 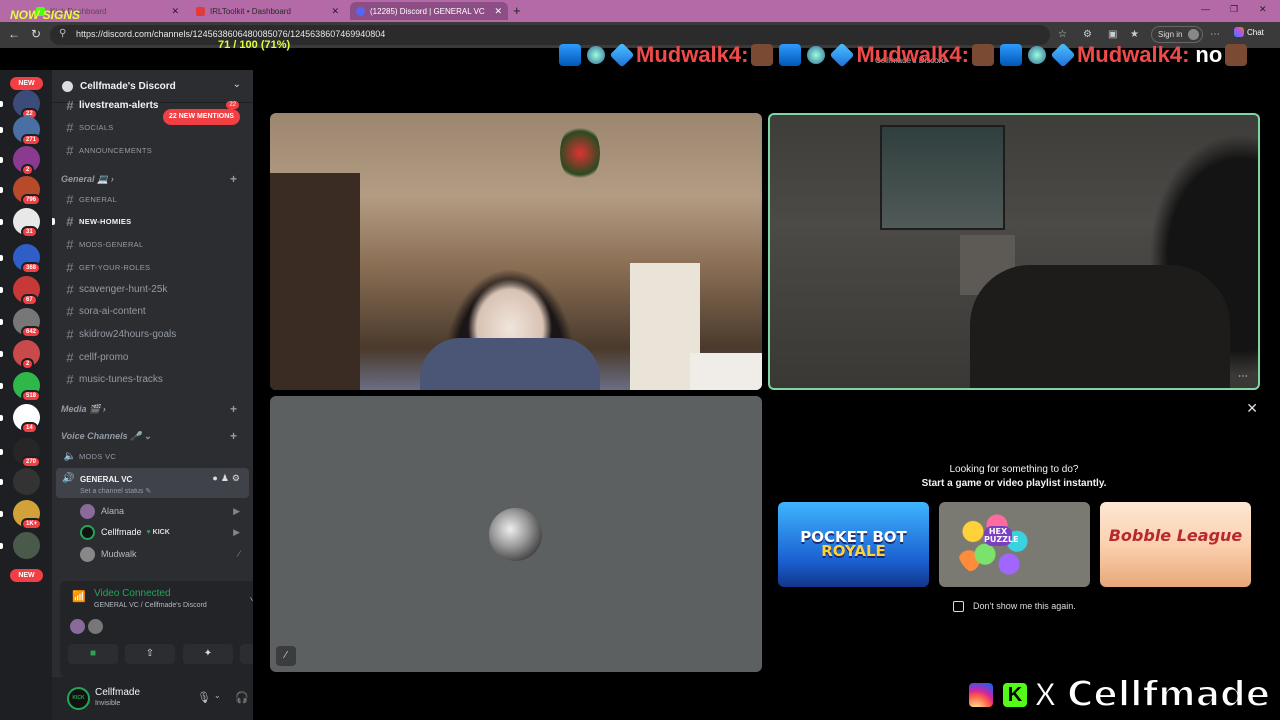 I want to click on channel-item: # MODS-GENERAL, so click(x=153, y=244).